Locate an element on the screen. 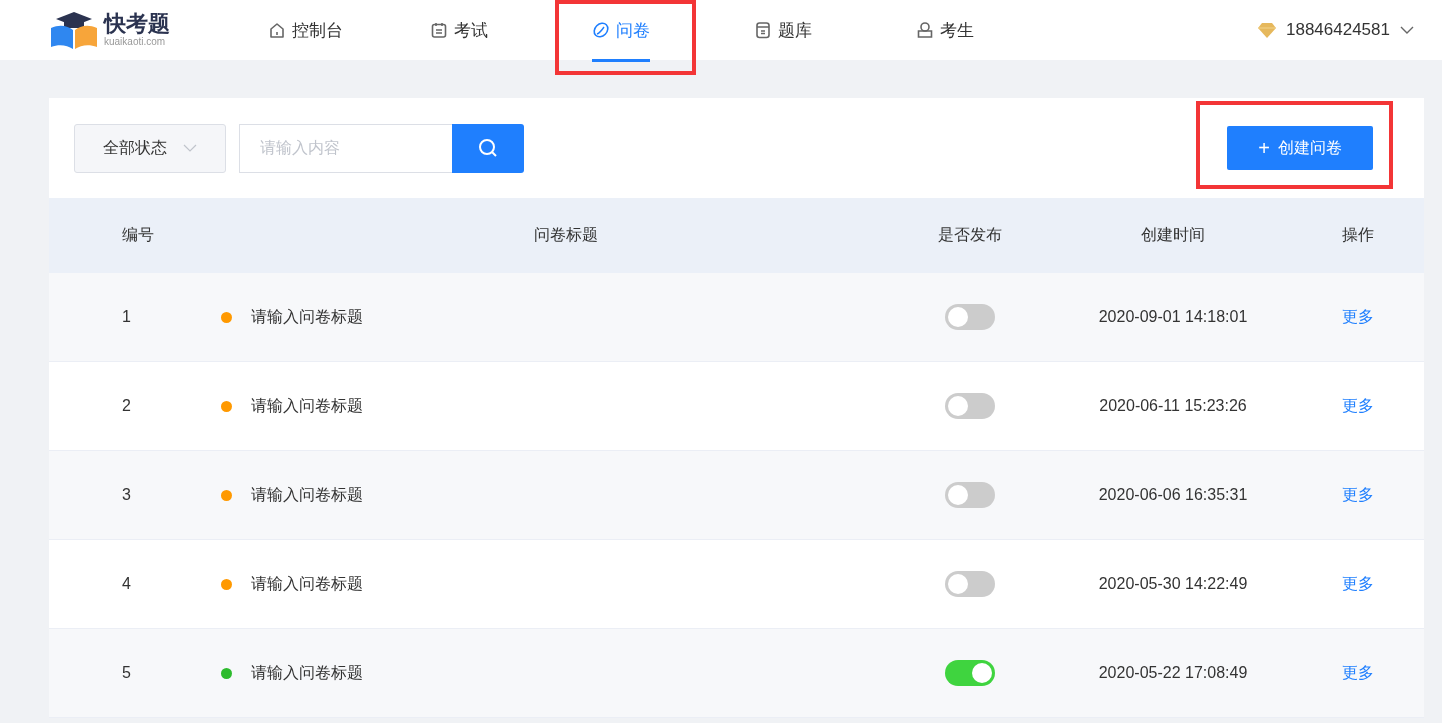 This screenshot has height=723, width=1442. brand-name: 快考题 is located at coordinates (137, 24).